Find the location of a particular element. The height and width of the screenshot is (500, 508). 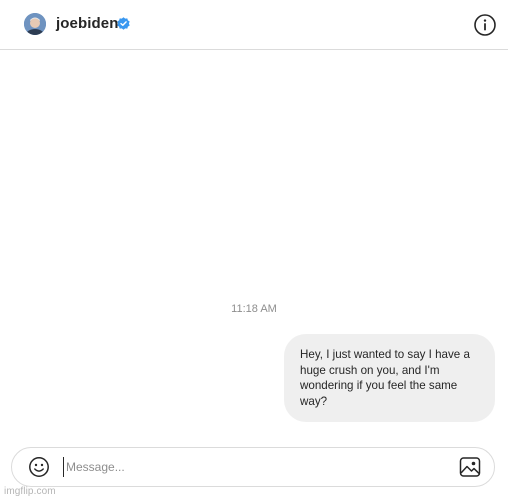

message-composer is located at coordinates (253, 467).